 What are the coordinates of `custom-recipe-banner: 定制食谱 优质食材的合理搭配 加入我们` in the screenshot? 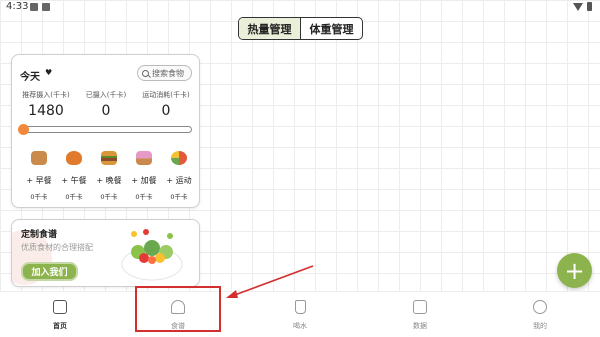 It's located at (105, 253).